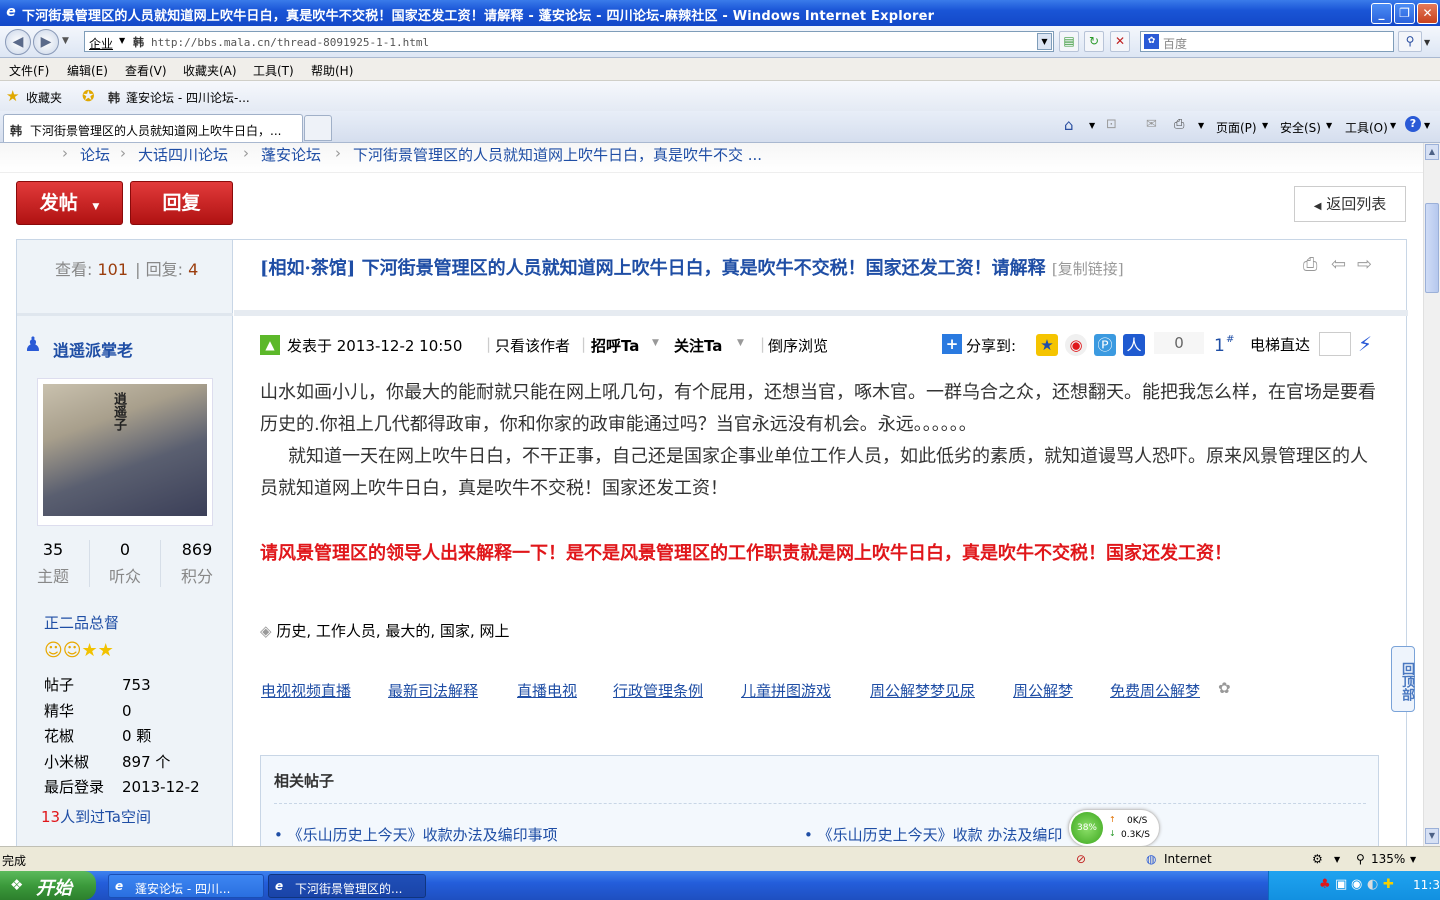  Describe the element at coordinates (1092, 125) in the screenshot. I see `home-dropdown-icon: ▼` at that location.